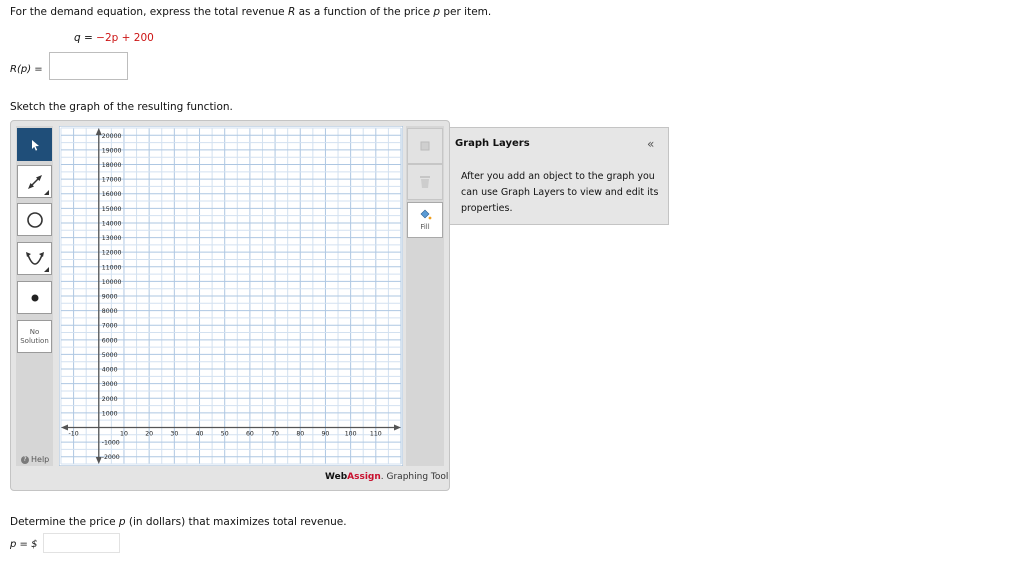 This screenshot has width=1024, height=561. What do you see at coordinates (110, 413) in the screenshot?
I see `y-tick-label: 1000` at bounding box center [110, 413].